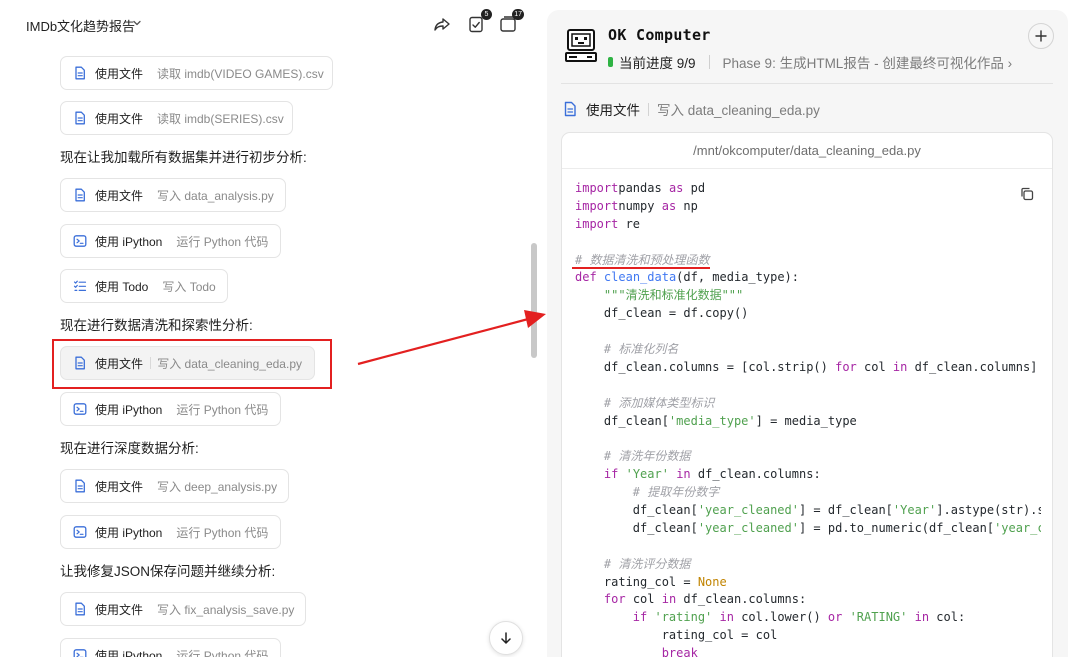  I want to click on code-line: importpandas as pd, so click(808, 189).